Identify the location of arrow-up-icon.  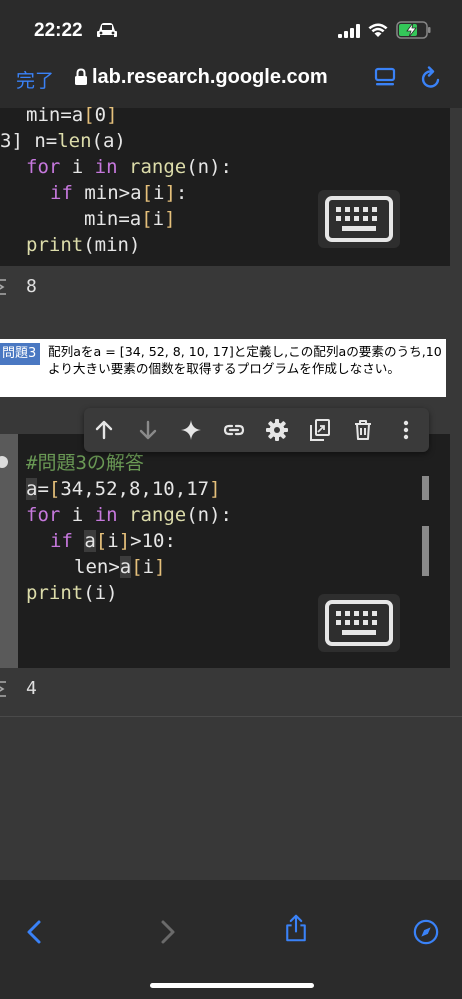
(104, 430).